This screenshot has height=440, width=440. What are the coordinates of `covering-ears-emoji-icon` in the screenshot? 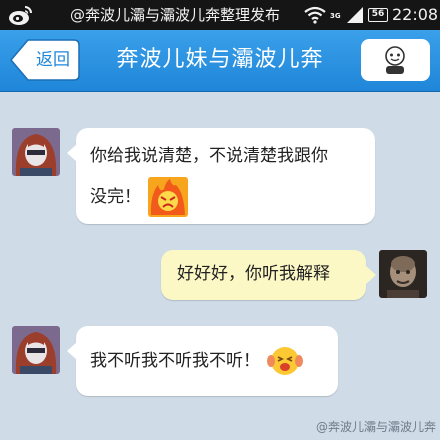 It's located at (285, 361).